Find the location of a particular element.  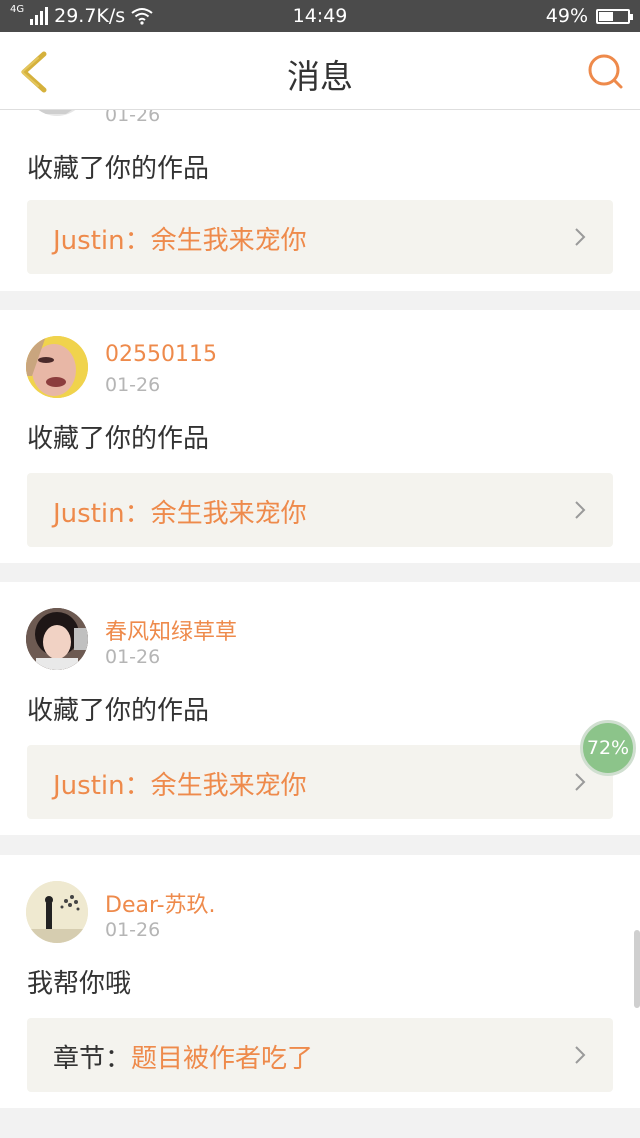

clock: 14:49 is located at coordinates (320, 16).